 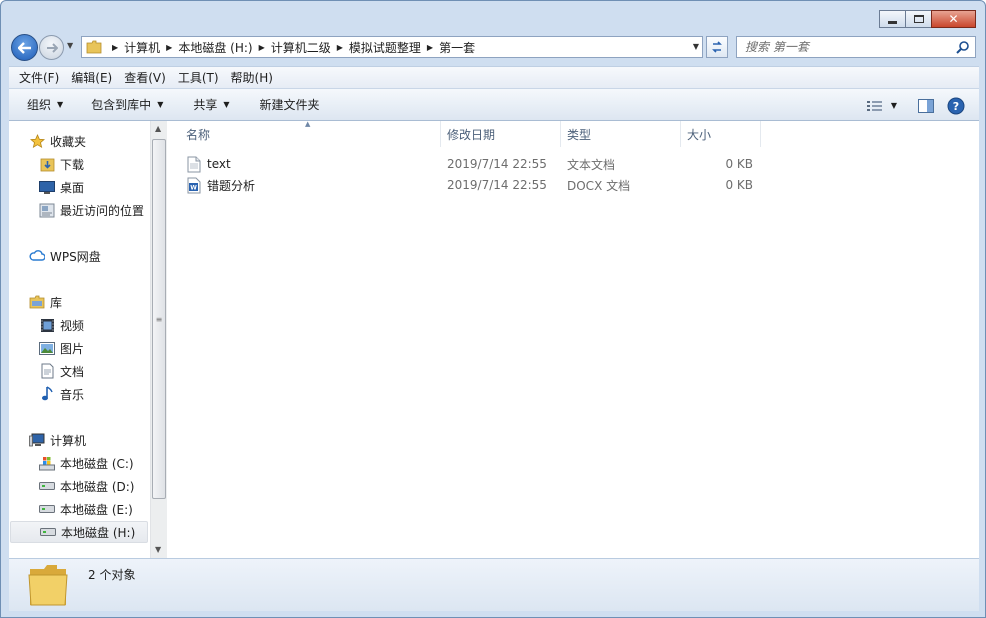 I want to click on back-arrow-icon, so click(x=24, y=47).